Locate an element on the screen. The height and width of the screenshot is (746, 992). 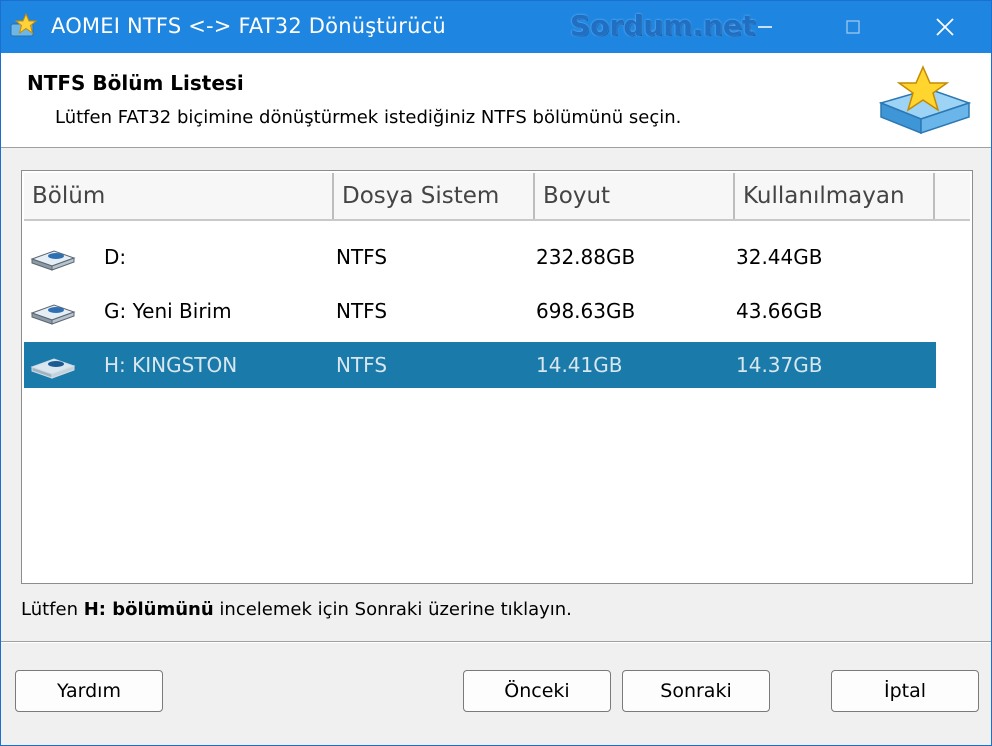
partition-name: G: Yeni Birim is located at coordinates (168, 311).